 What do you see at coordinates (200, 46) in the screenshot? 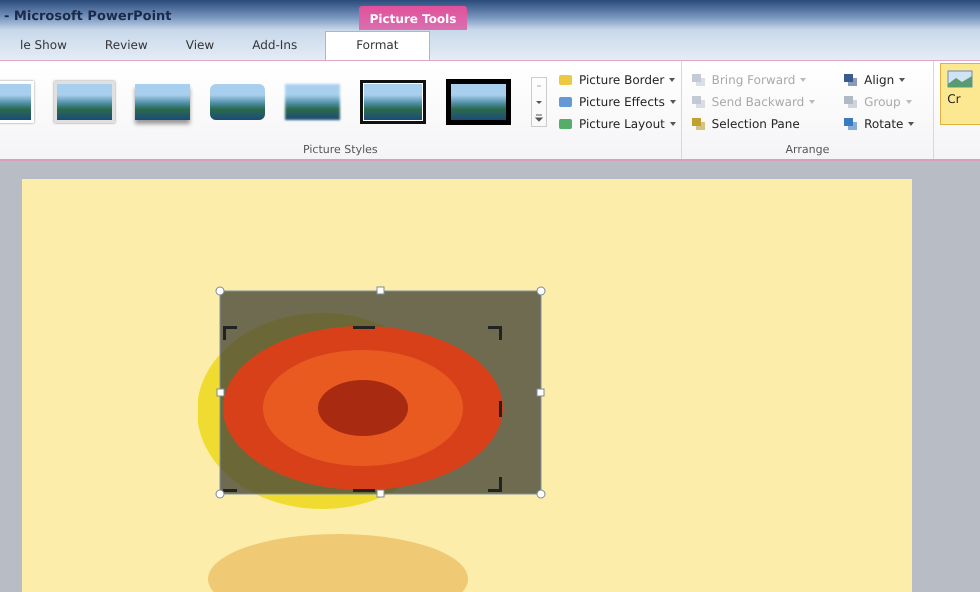
I see `ribbon-tab: View` at bounding box center [200, 46].